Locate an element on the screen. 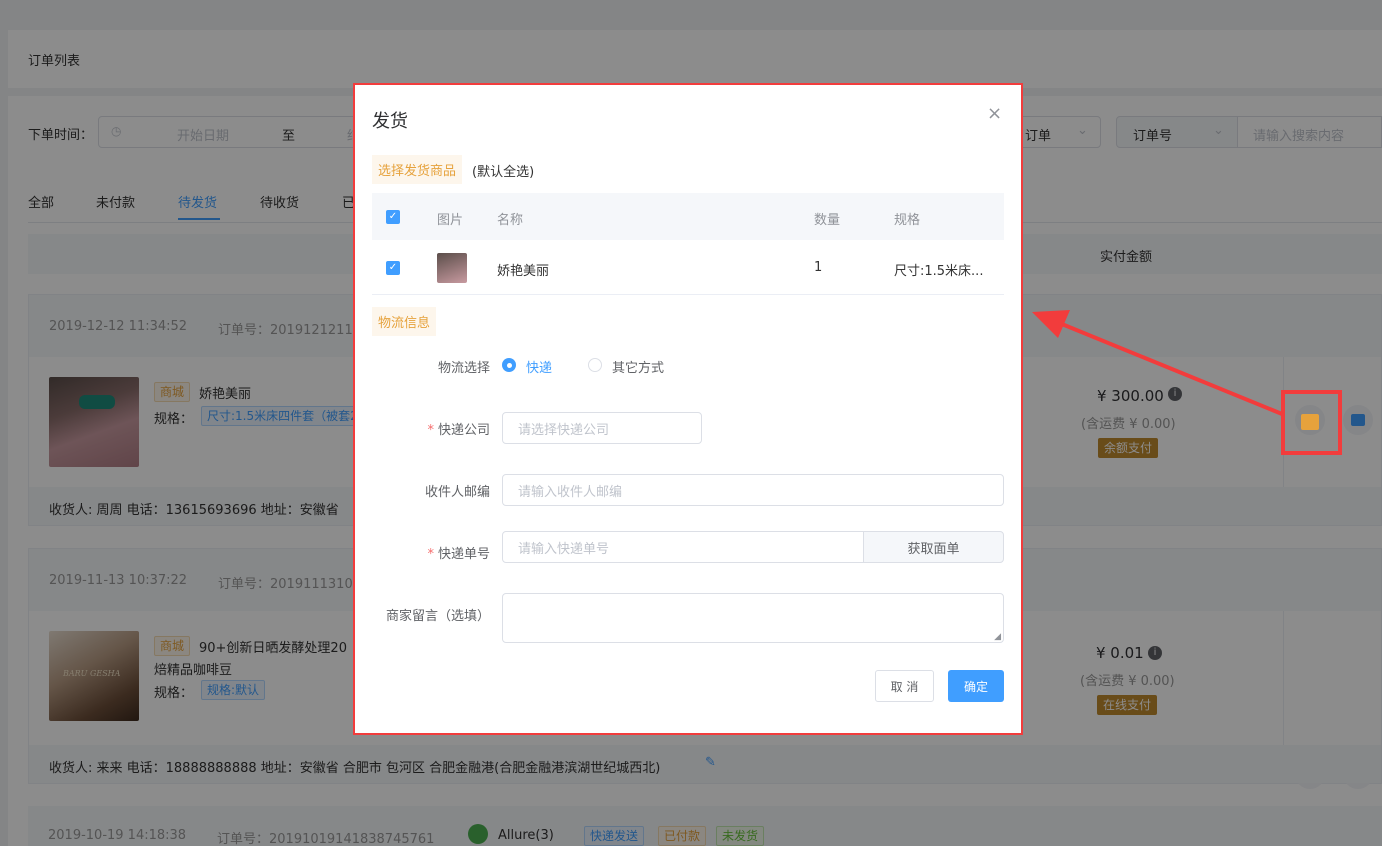 The height and width of the screenshot is (846, 1382). goods-qty: 1 is located at coordinates (818, 267).